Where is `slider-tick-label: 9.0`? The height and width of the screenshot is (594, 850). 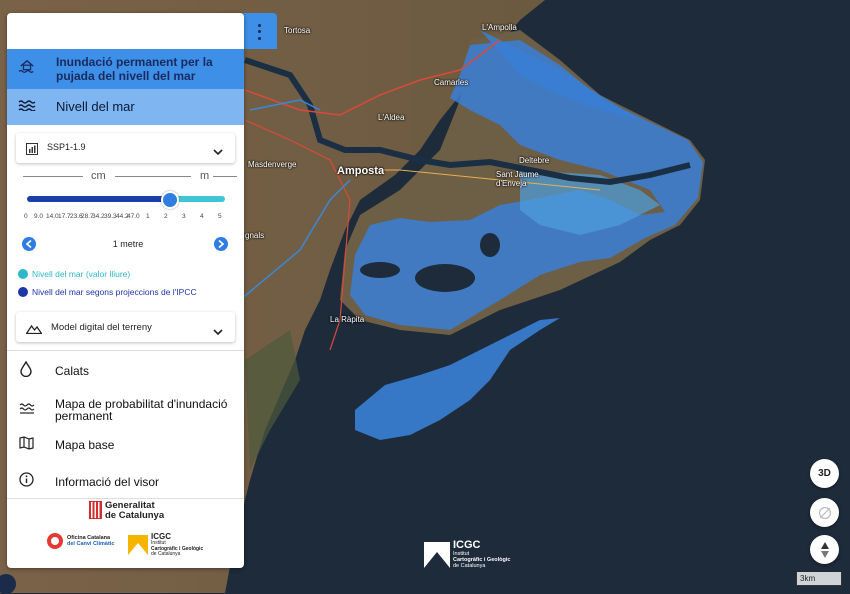 slider-tick-label: 9.0 is located at coordinates (39, 216).